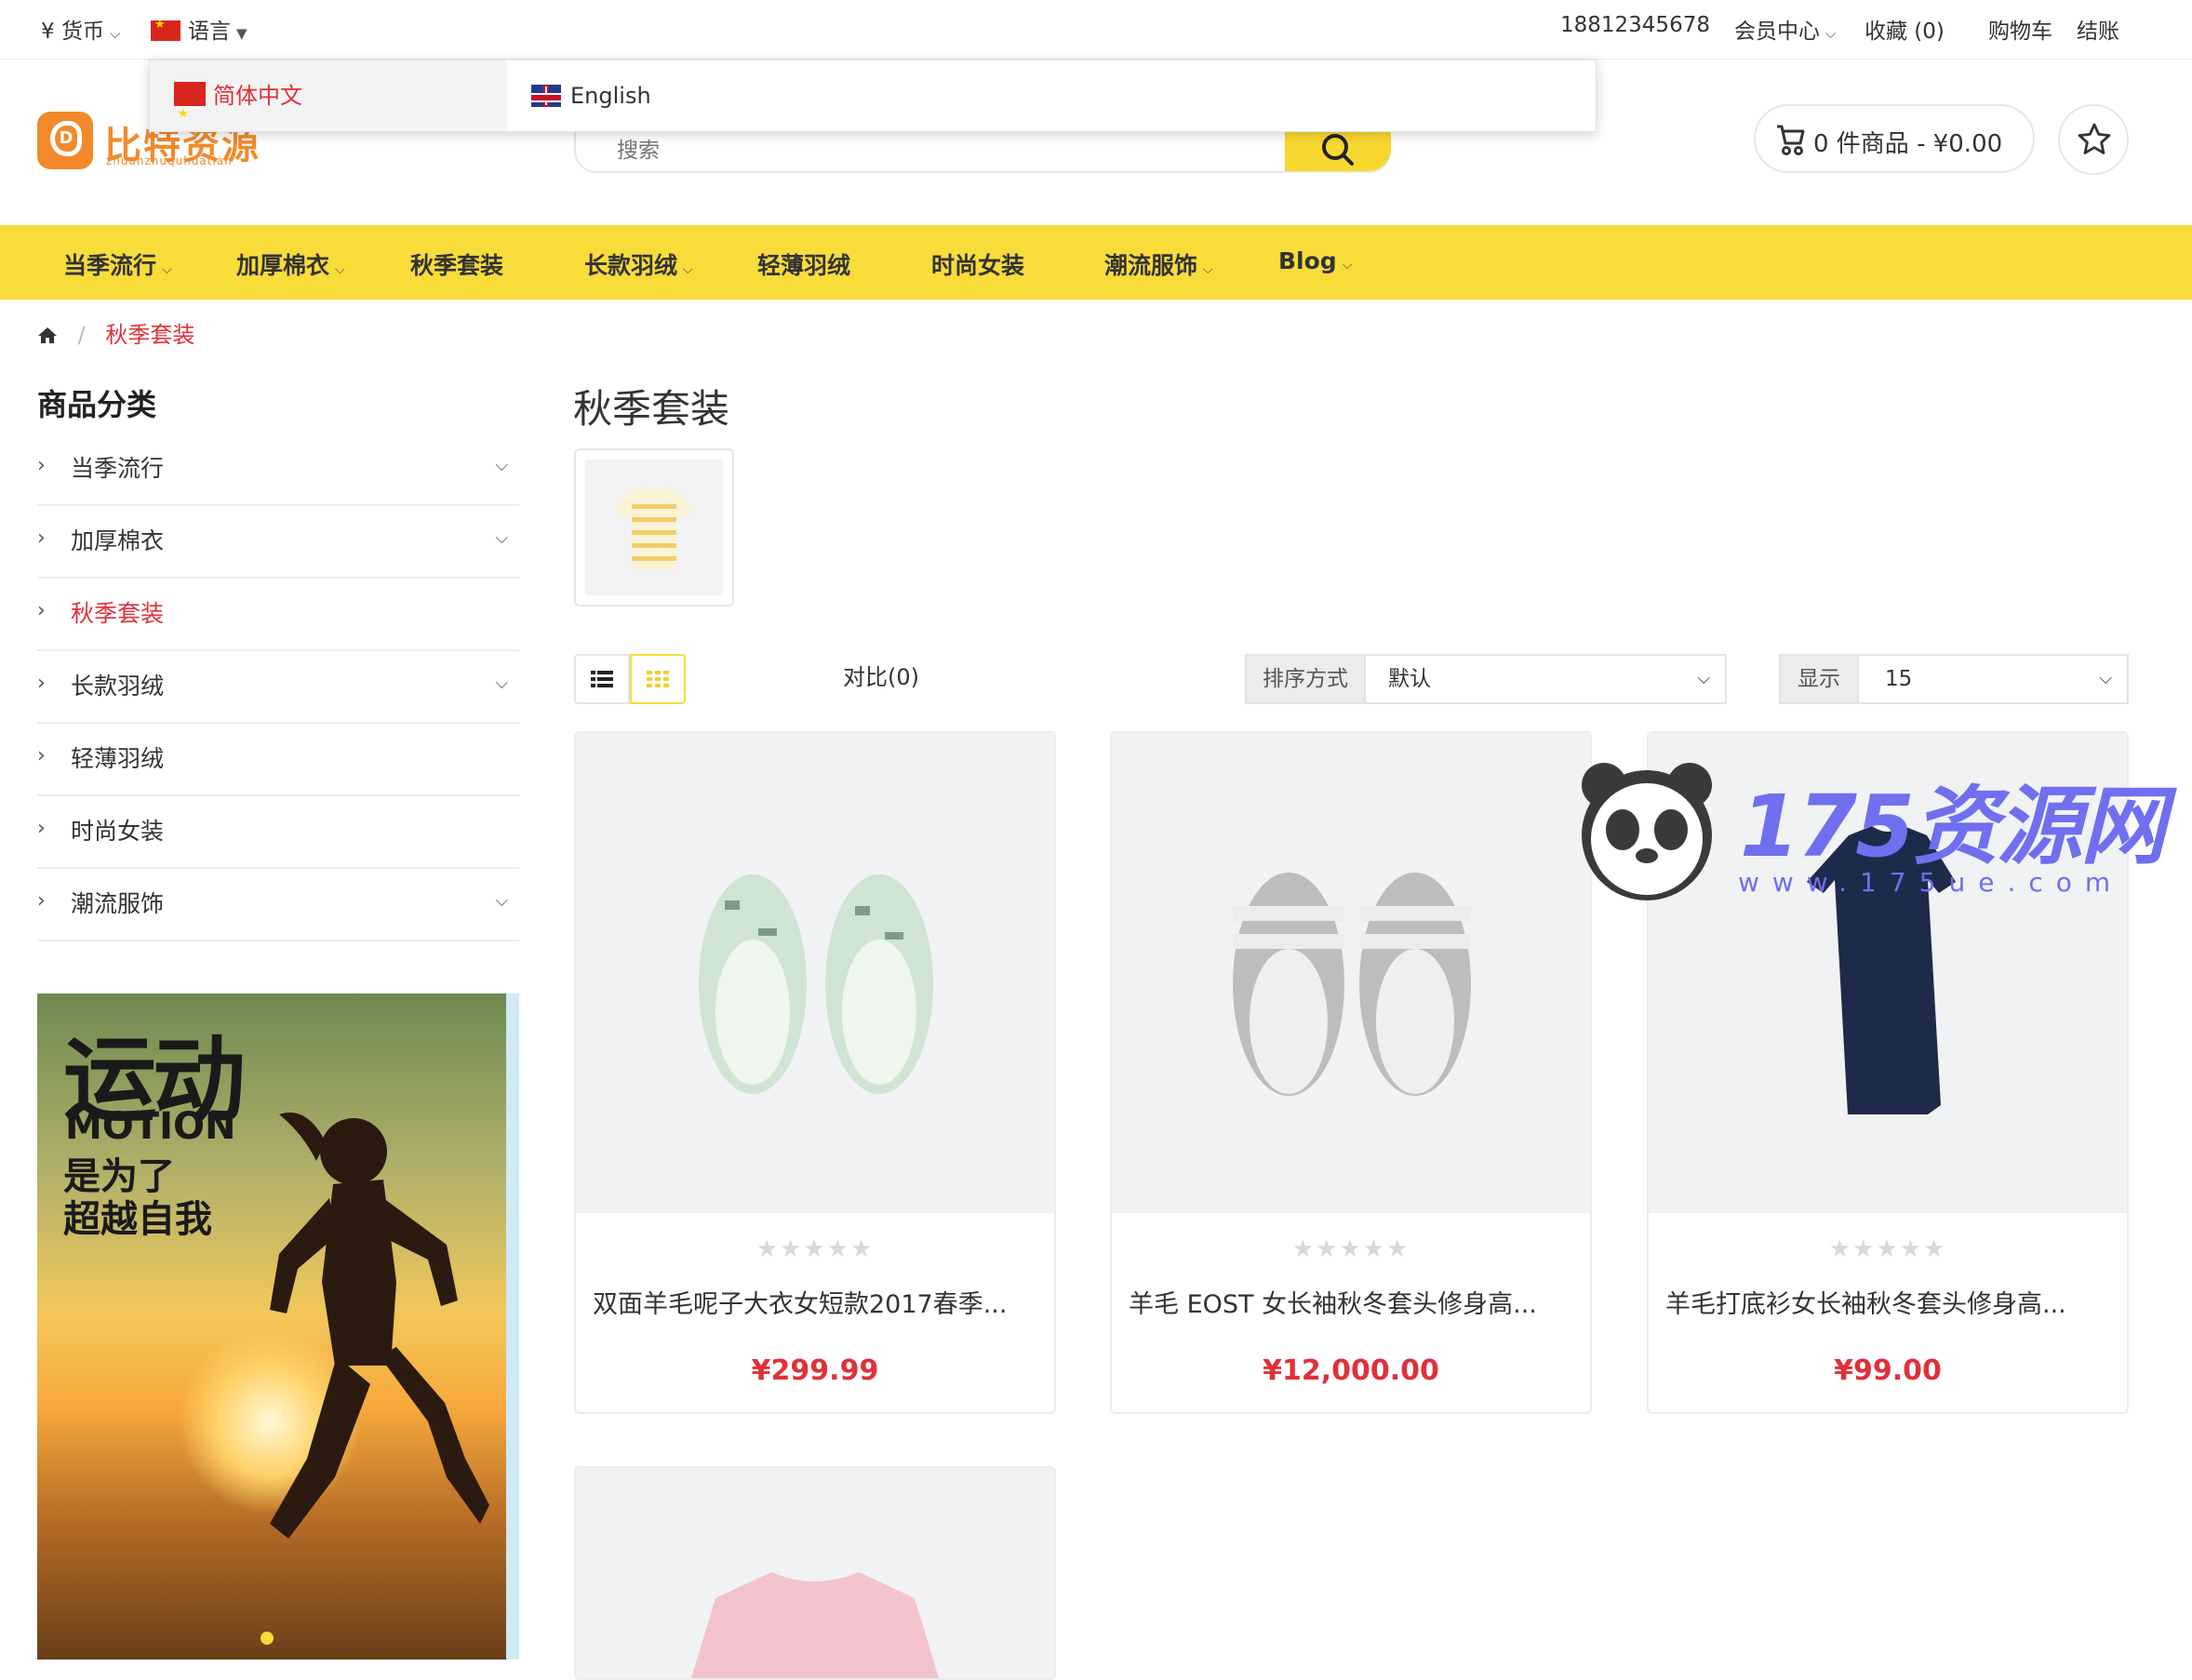 This screenshot has height=1680, width=2192. What do you see at coordinates (1785, 29) in the screenshot?
I see `account-menu: 会员中心 ⌵` at bounding box center [1785, 29].